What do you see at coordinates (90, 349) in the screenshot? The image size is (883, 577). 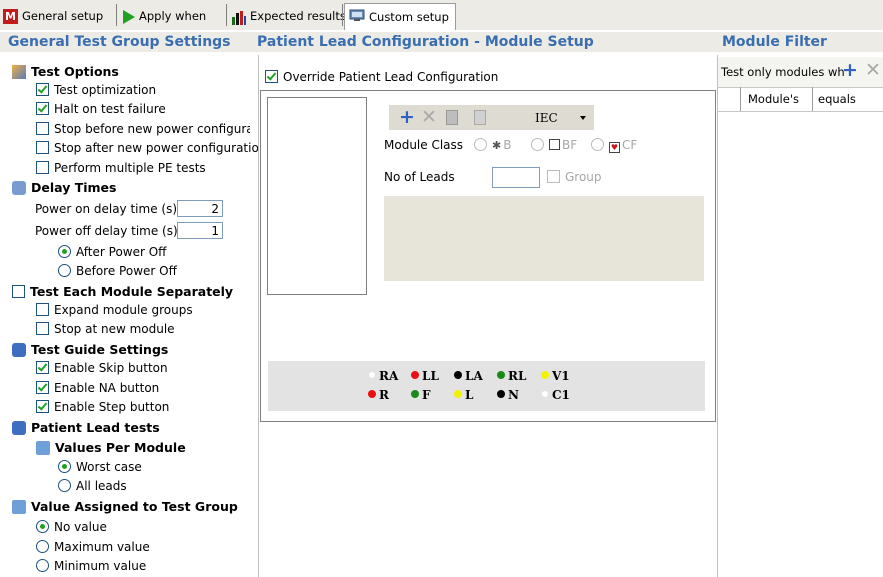 I see `test-guide-settings-group: Test Guide Settings` at bounding box center [90, 349].